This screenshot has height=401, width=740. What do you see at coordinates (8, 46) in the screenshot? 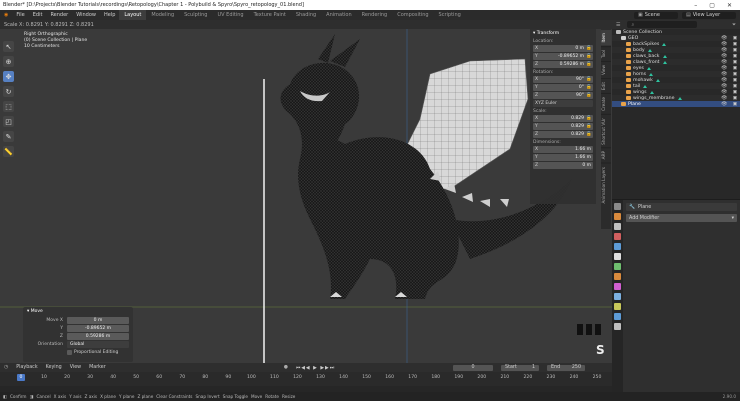
I see `tweak-tool-icon: ↖` at bounding box center [8, 46].